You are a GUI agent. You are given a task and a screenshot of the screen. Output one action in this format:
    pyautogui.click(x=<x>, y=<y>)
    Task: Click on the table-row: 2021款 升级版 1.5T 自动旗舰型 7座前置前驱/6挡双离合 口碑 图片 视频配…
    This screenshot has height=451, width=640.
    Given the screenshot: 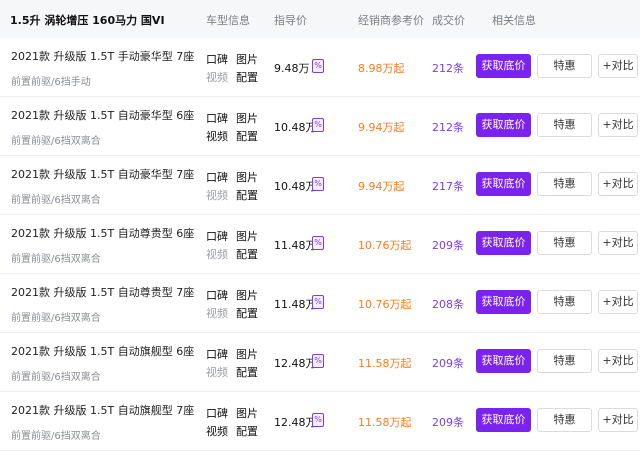 What is the action you would take?
    pyautogui.click(x=320, y=421)
    